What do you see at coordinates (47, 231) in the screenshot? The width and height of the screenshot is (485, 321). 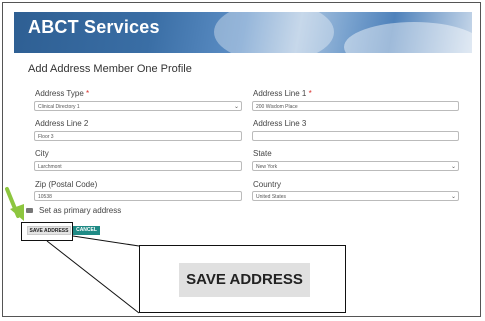 I see `save-button-highlight` at bounding box center [47, 231].